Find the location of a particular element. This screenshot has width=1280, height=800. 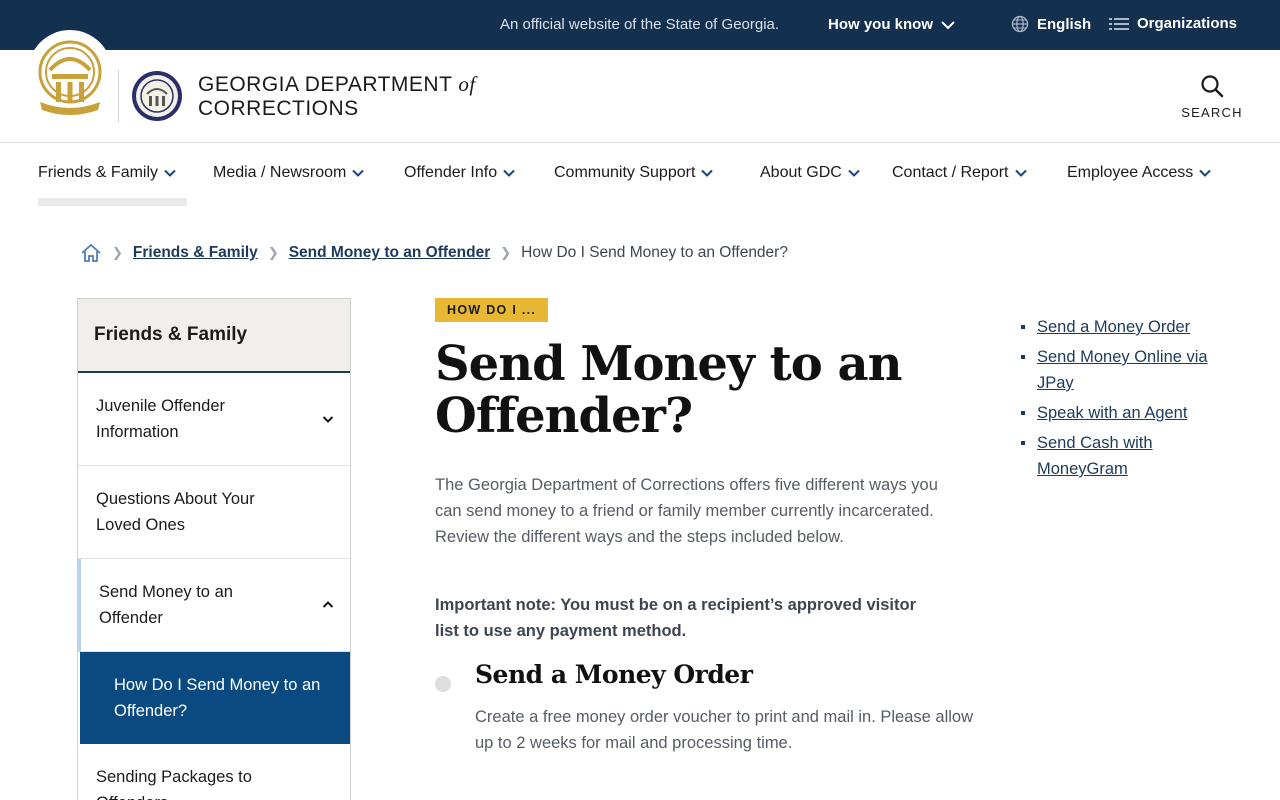

nav-active-indicator is located at coordinates (112, 202).